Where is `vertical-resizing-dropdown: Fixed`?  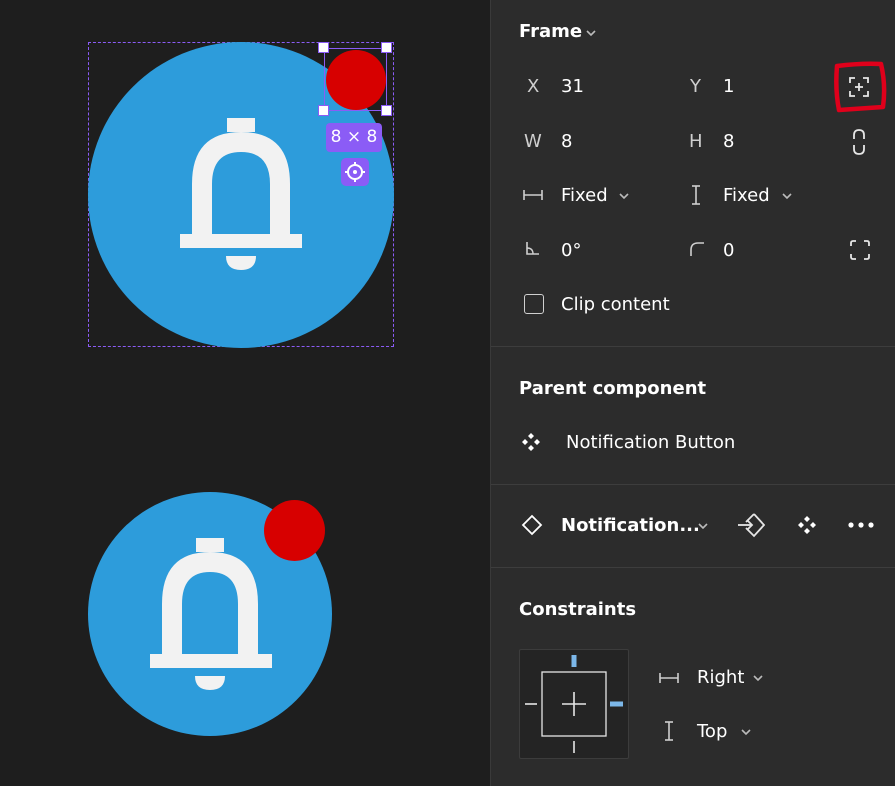 vertical-resizing-dropdown: Fixed is located at coordinates (746, 196).